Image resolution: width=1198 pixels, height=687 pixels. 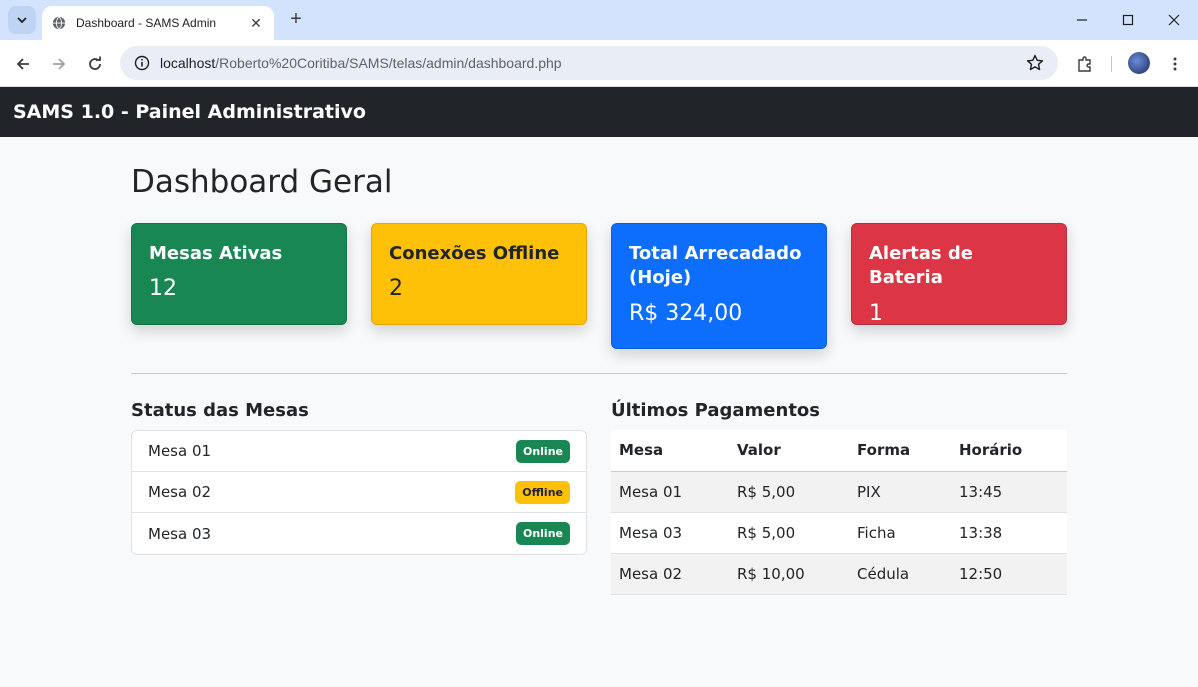 I want to click on card-total-arrecadado: Total Arrecadado (Hoje) R$ 324,00, so click(x=719, y=286).